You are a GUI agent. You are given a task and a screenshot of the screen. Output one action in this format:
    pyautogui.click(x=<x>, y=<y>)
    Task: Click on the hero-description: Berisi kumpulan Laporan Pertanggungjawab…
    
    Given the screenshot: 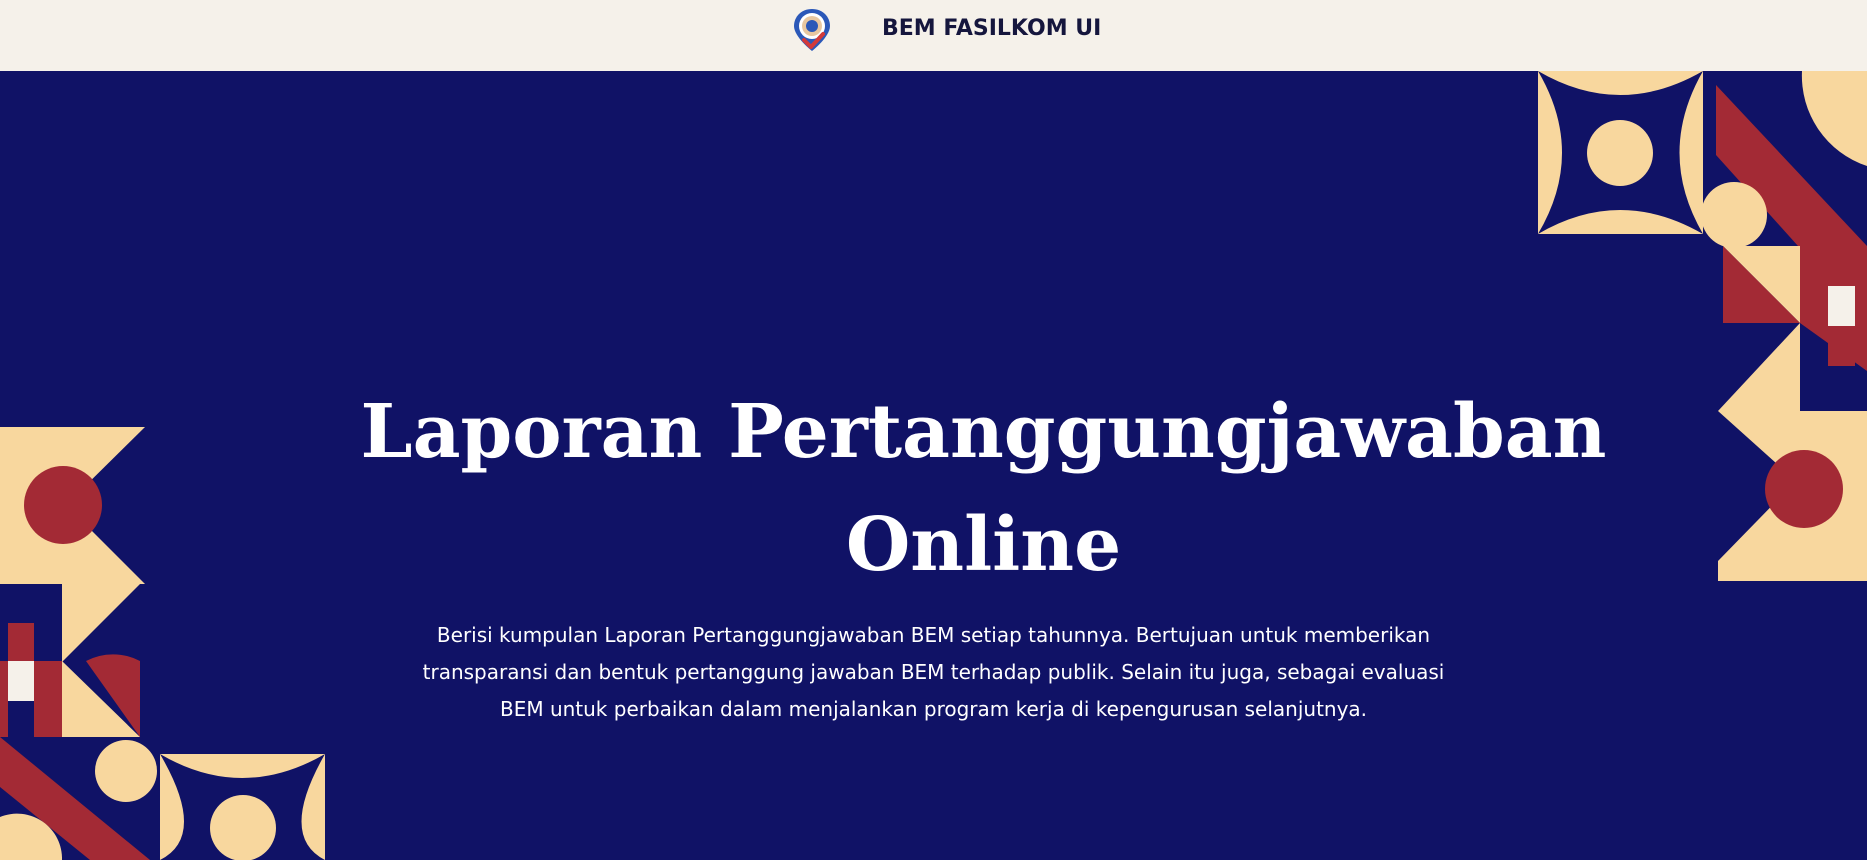 What is the action you would take?
    pyautogui.click(x=933, y=672)
    